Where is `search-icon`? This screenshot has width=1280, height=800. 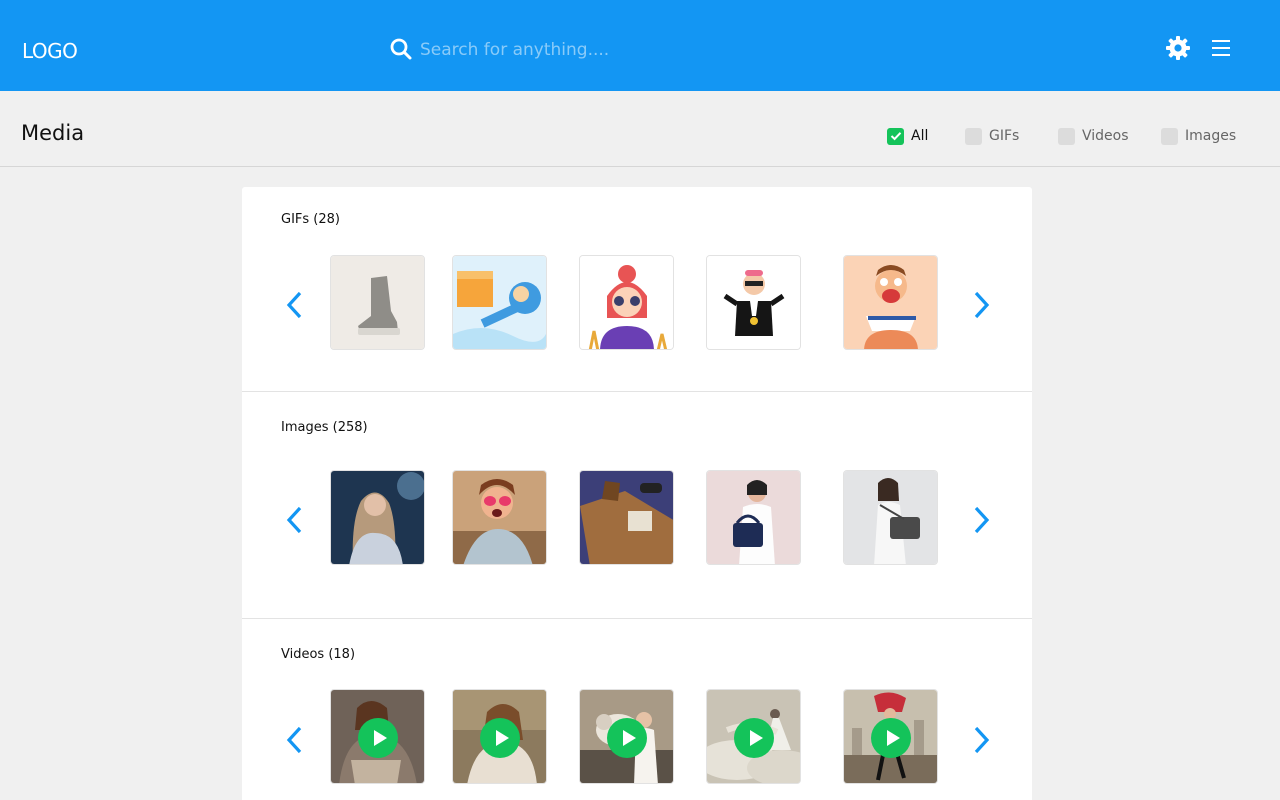 search-icon is located at coordinates (401, 49).